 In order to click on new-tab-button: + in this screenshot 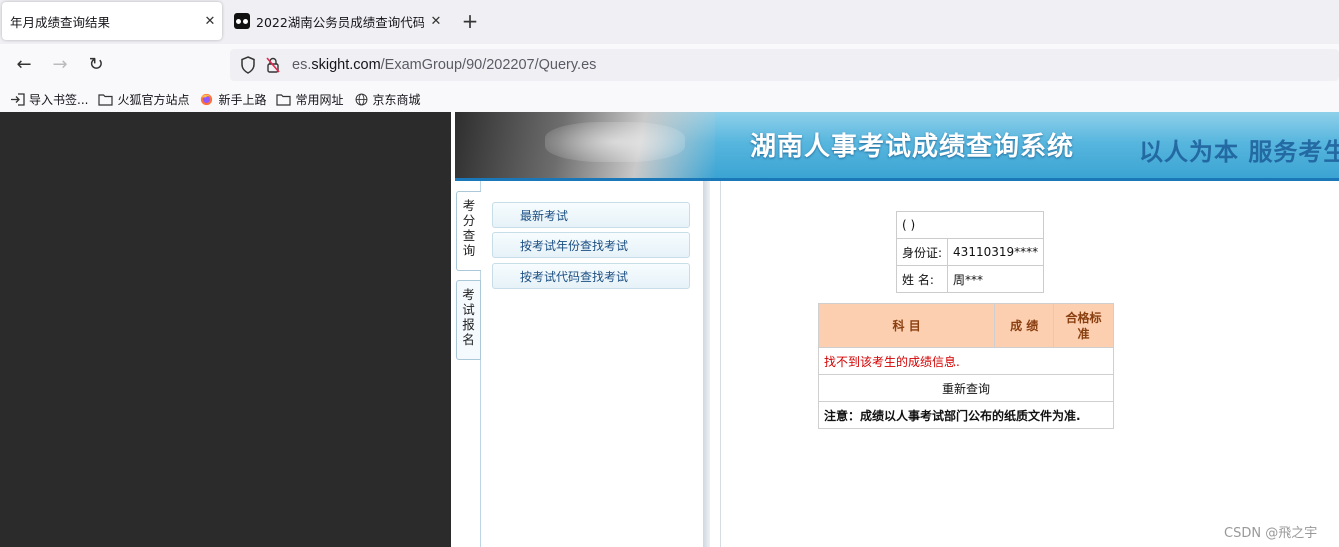, I will do `click(470, 22)`.